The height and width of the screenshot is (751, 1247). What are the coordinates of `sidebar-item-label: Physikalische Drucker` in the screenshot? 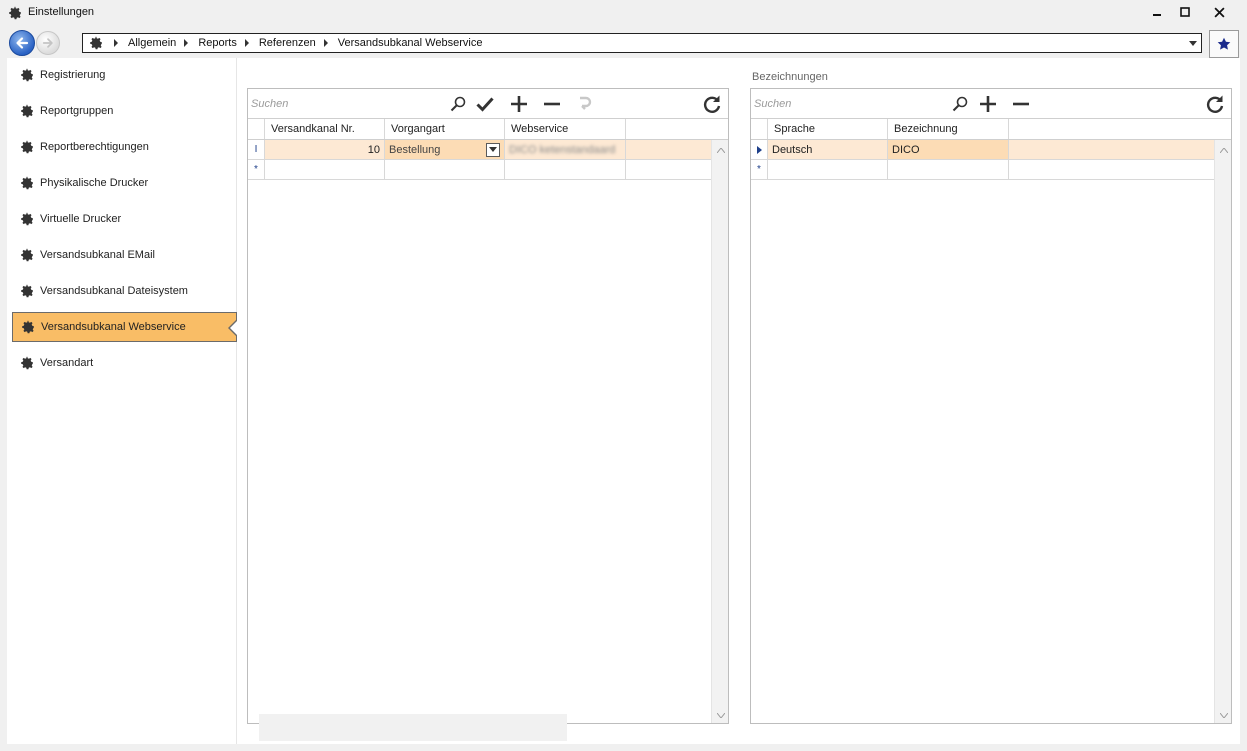 It's located at (94, 183).